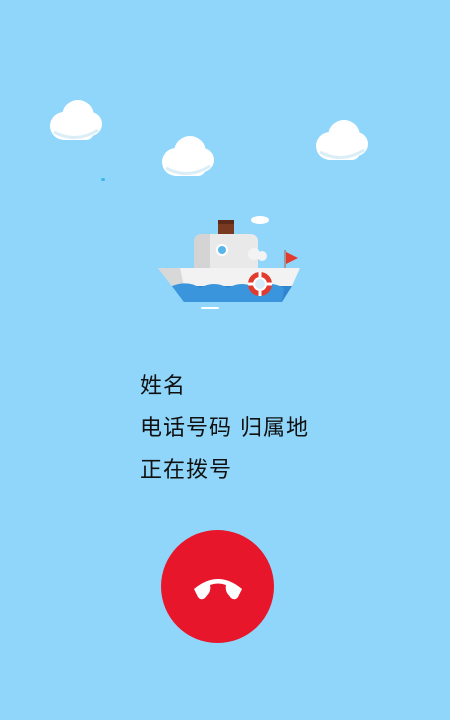 This screenshot has width=450, height=720. Describe the element at coordinates (103, 179) in the screenshot. I see `sparkle-dot` at that location.